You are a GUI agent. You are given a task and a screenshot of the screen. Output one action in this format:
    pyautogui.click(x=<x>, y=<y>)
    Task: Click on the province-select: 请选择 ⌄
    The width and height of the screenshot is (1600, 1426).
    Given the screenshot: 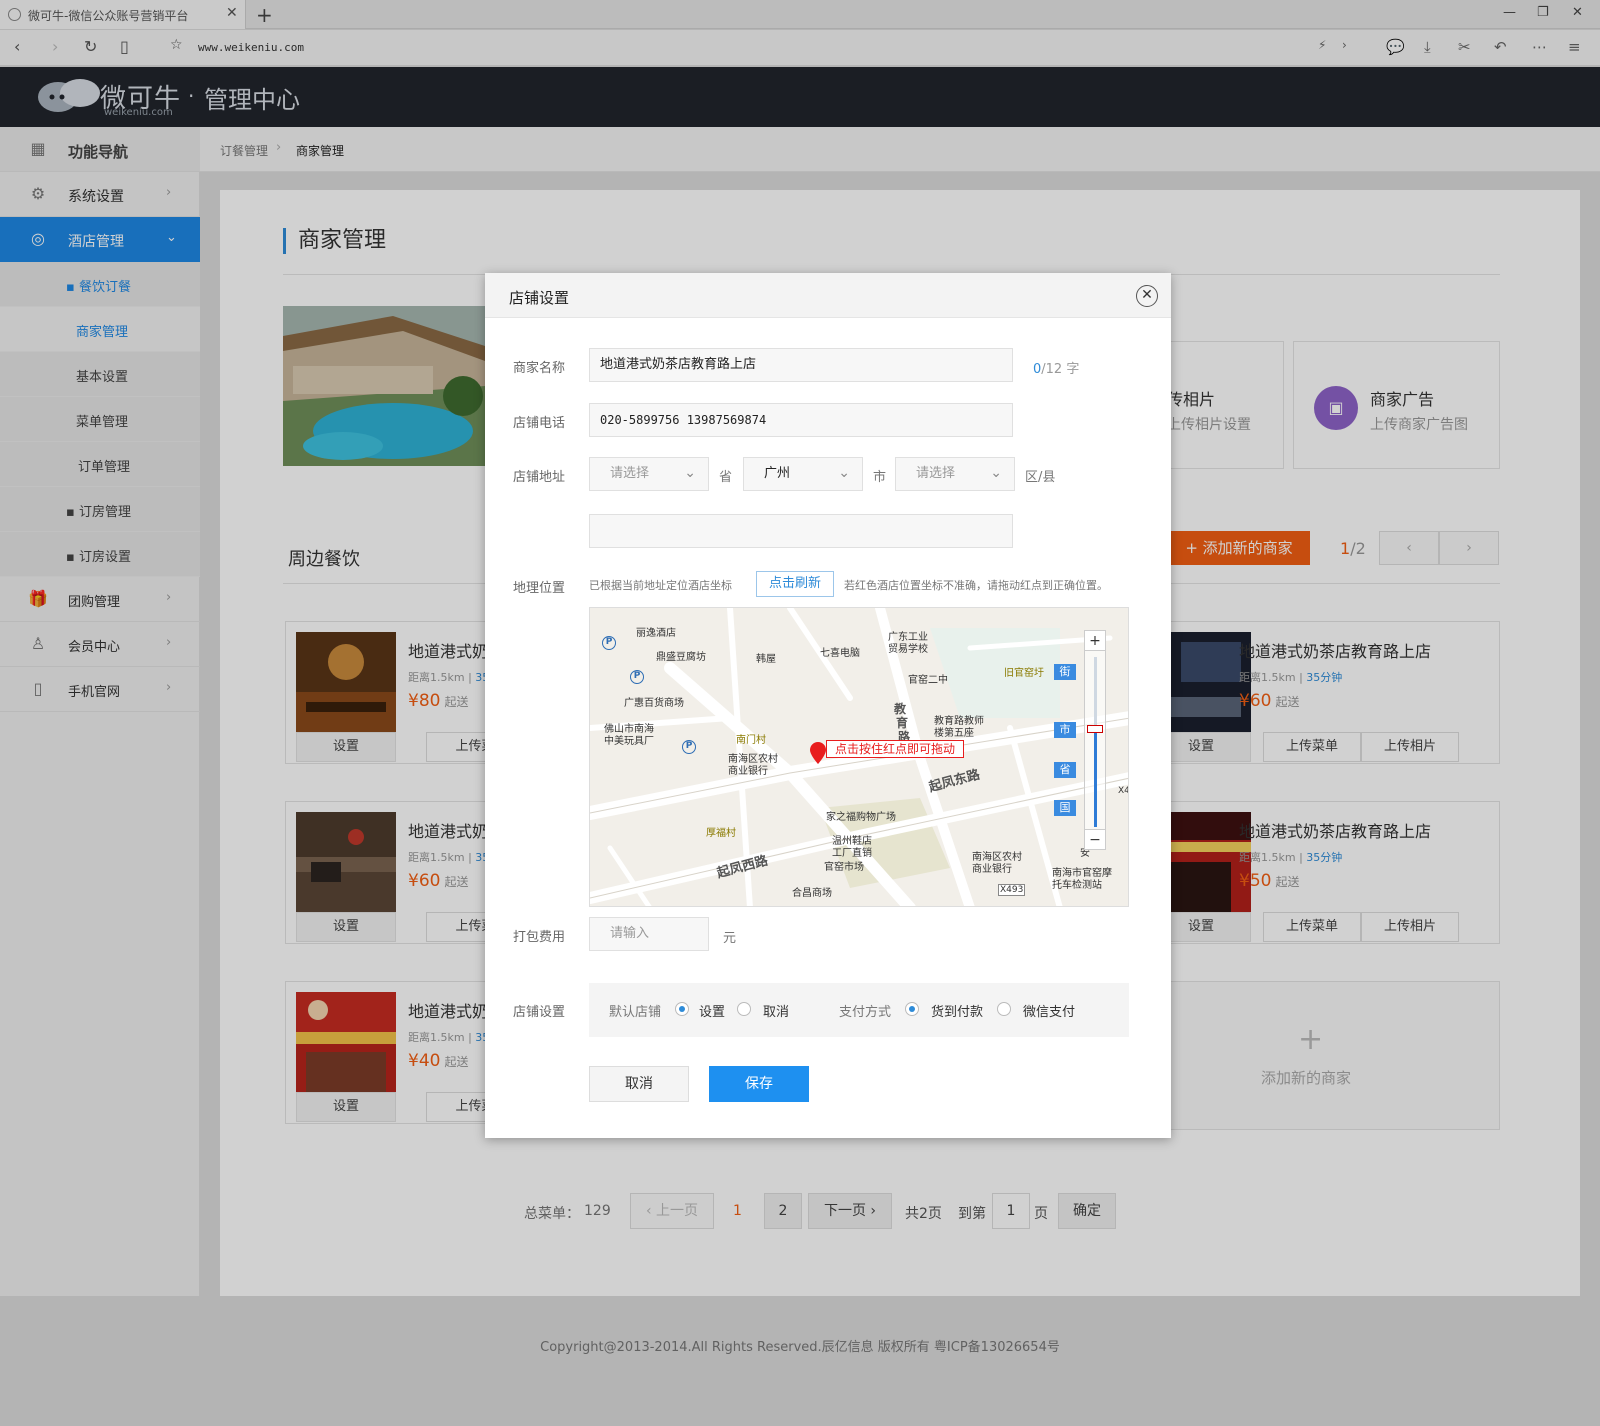 What is the action you would take?
    pyautogui.click(x=649, y=474)
    